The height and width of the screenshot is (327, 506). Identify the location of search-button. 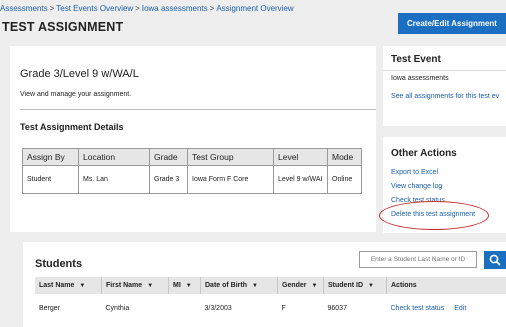
(495, 260).